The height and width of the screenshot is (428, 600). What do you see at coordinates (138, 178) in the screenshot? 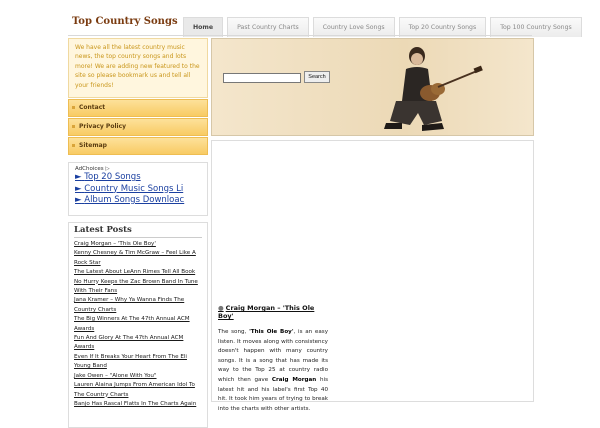
I see `ad-link-top-20-songs: ► Top 20 Songs` at bounding box center [138, 178].